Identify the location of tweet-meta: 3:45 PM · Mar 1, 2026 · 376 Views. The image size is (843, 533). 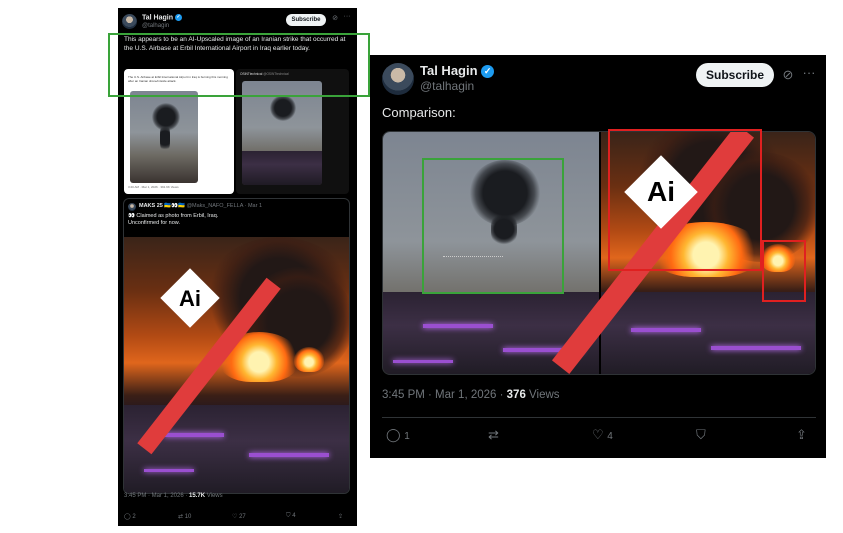
(471, 395).